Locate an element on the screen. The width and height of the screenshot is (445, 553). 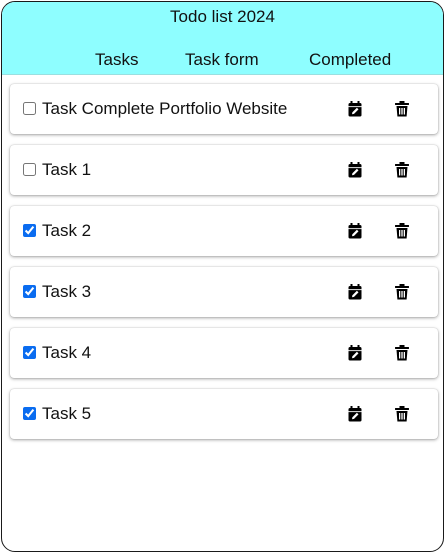
nav-completed-link: Completed is located at coordinates (350, 60).